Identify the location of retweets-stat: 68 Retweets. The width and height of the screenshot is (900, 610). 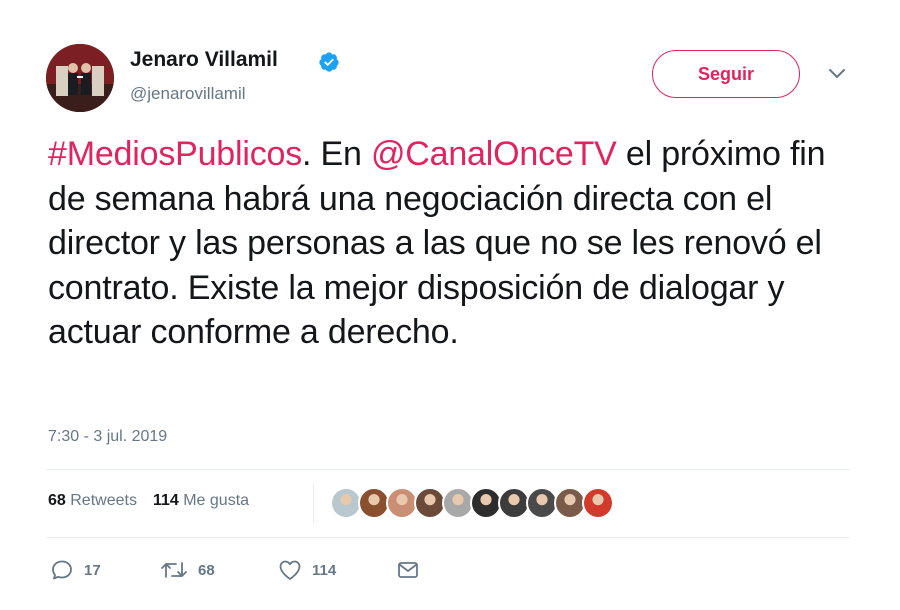
(92, 501).